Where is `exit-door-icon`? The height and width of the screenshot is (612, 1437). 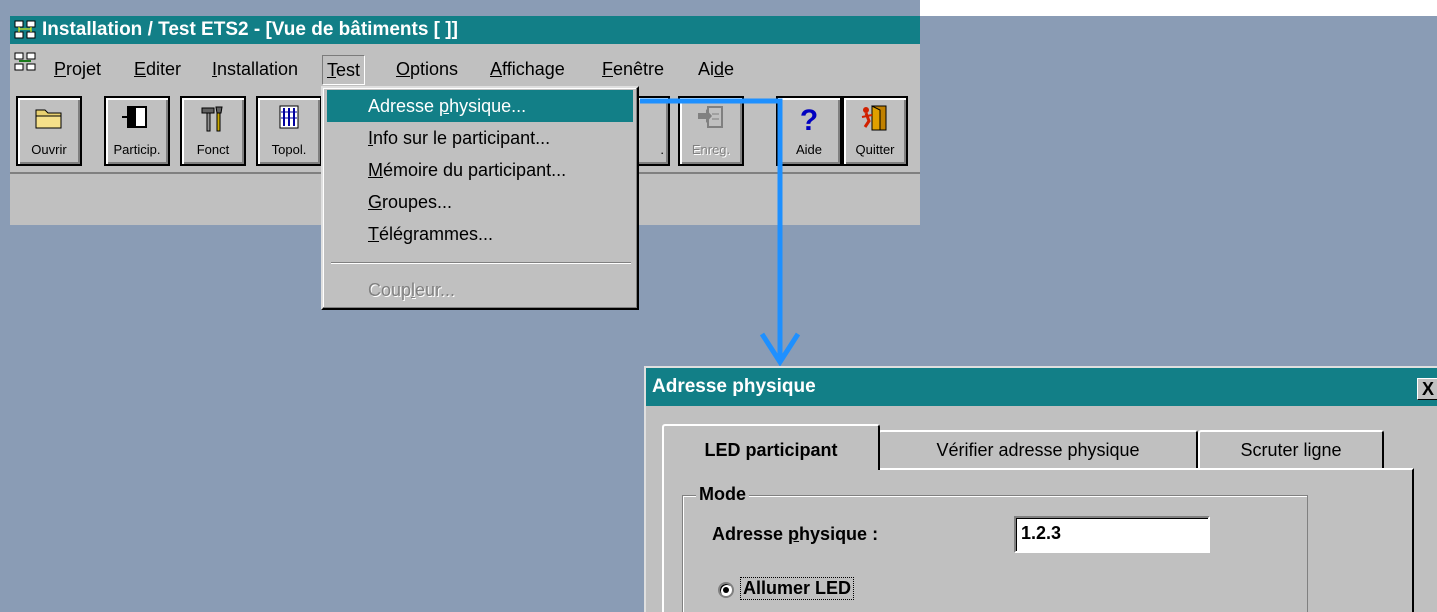 exit-door-icon is located at coordinates (874, 118).